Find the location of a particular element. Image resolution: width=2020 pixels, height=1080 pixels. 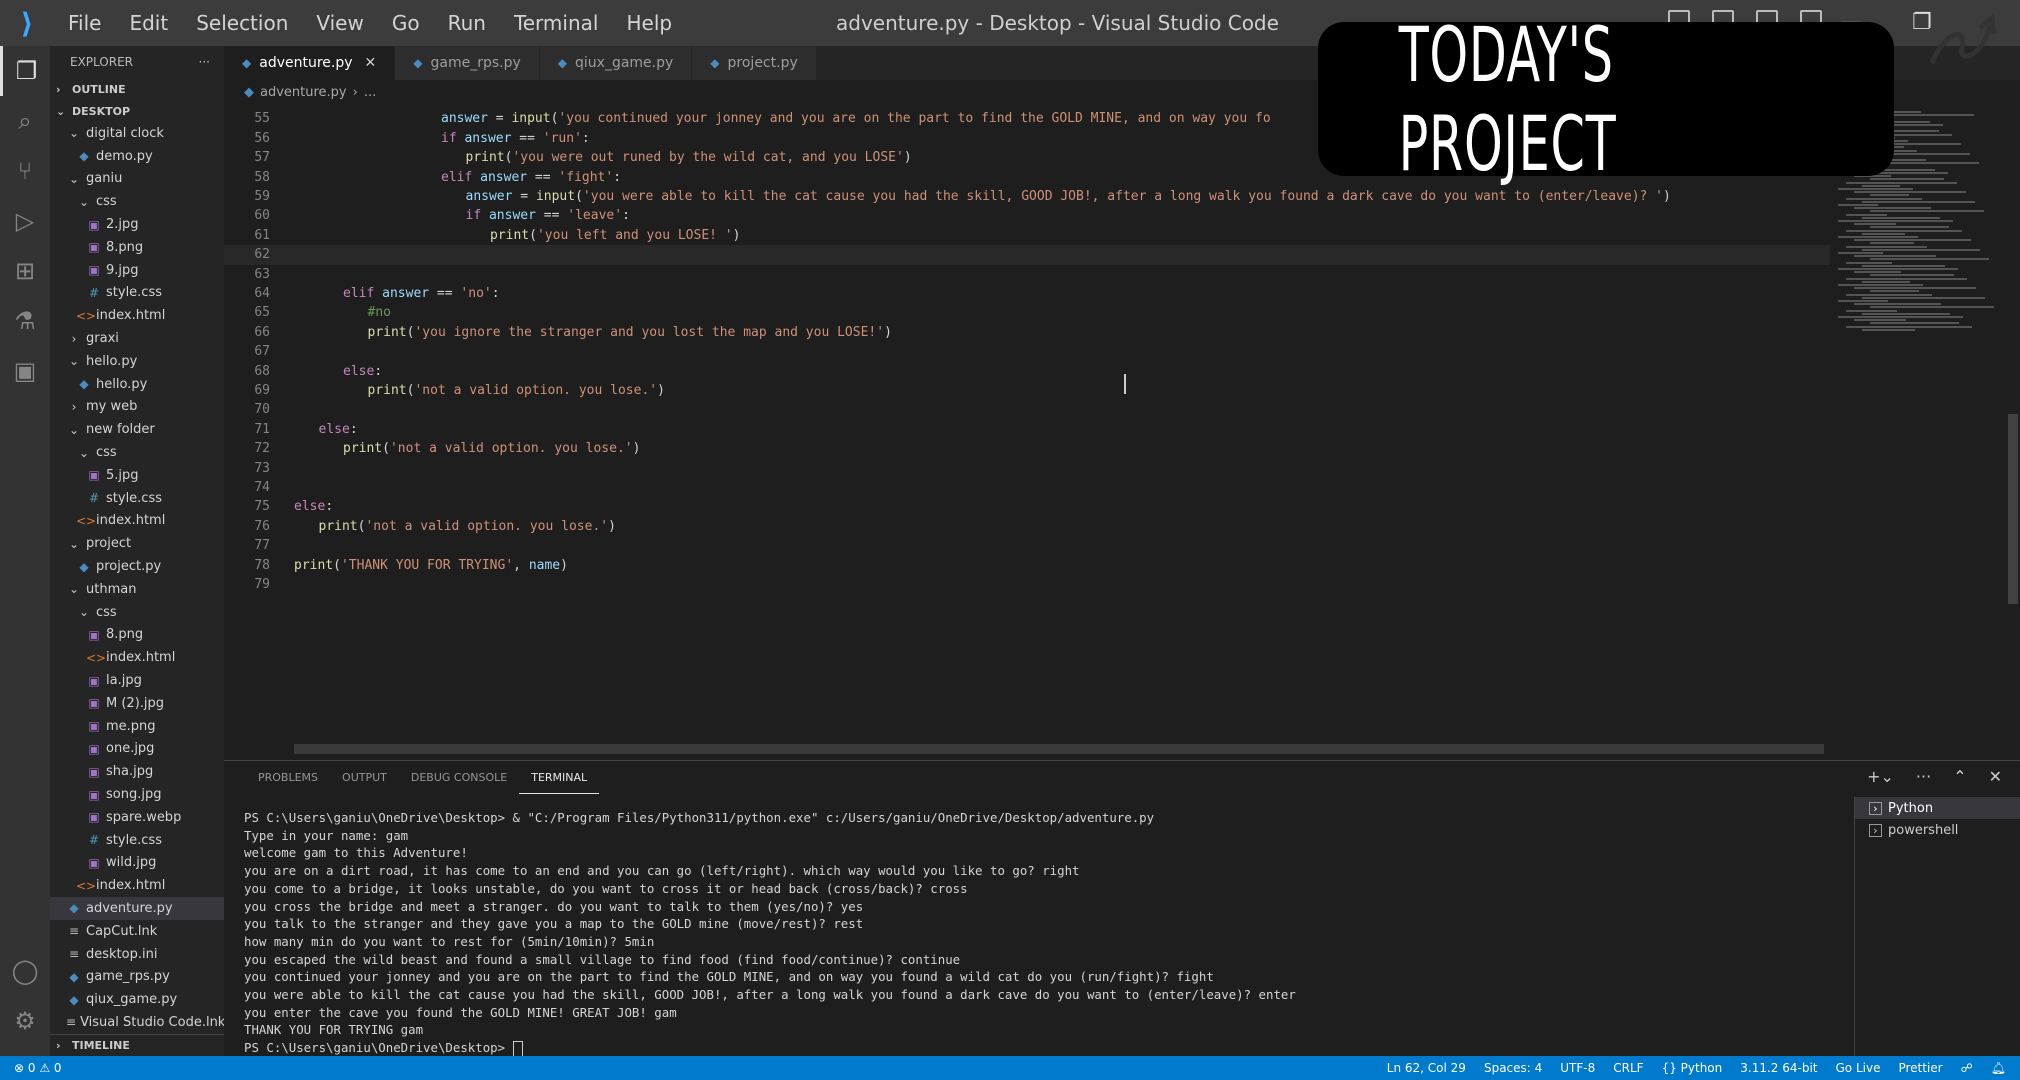

explorer-icon: ❐ is located at coordinates (25, 71).